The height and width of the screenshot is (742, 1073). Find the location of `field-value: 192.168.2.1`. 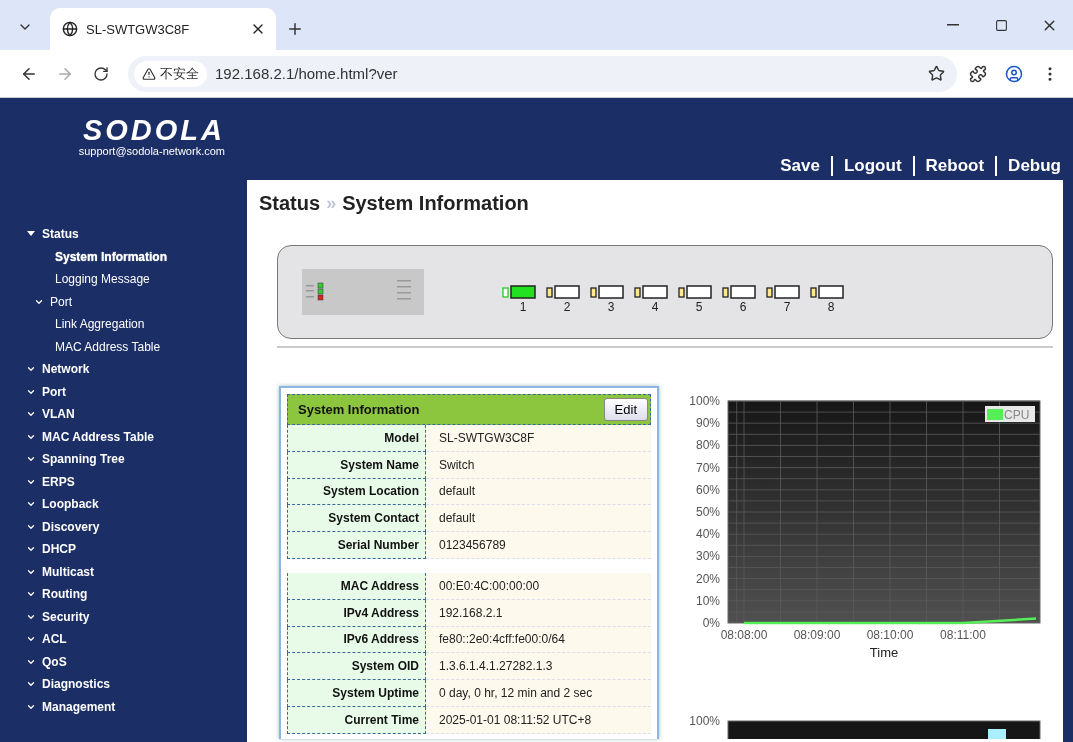

field-value: 192.168.2.1 is located at coordinates (538, 613).